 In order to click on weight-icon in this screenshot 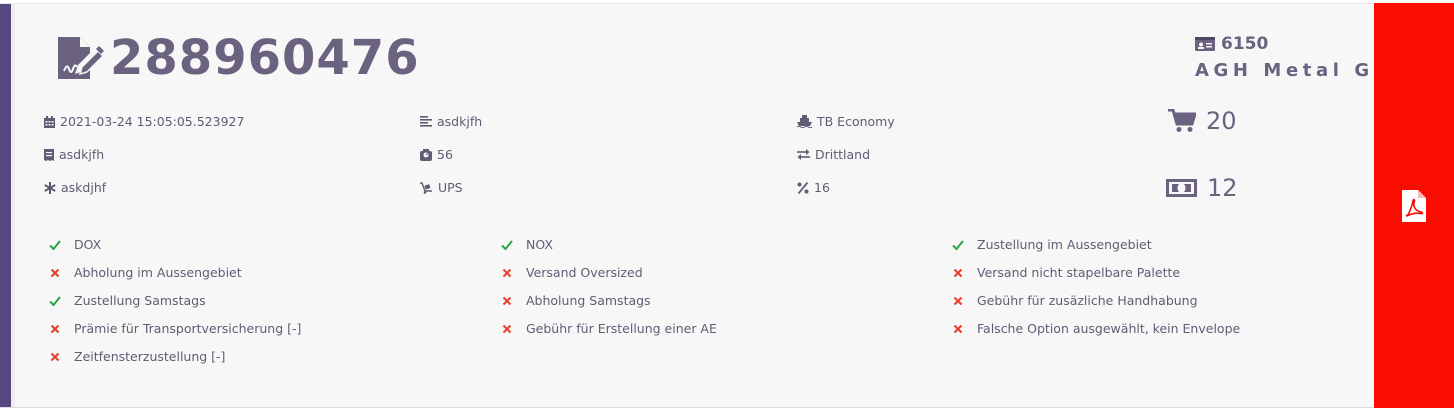, I will do `click(426, 154)`.